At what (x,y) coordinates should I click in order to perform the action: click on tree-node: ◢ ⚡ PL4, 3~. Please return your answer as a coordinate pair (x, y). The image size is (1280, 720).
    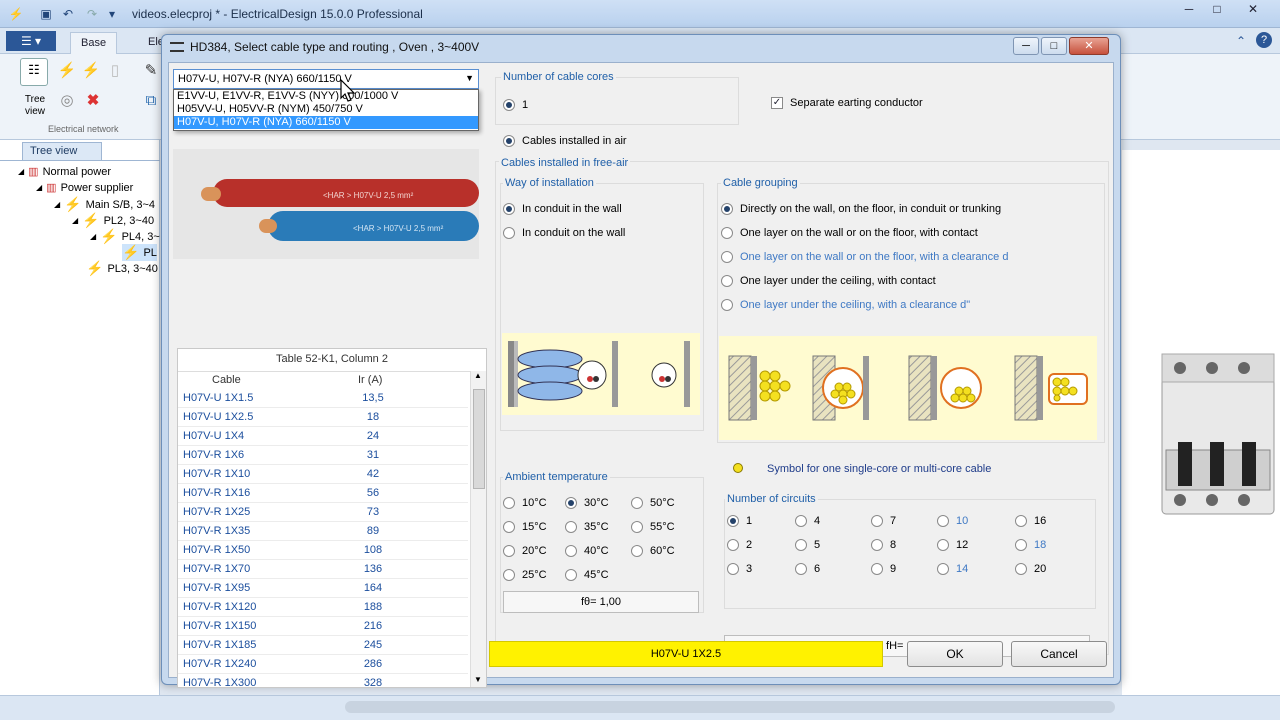
    Looking at the image, I should click on (125, 236).